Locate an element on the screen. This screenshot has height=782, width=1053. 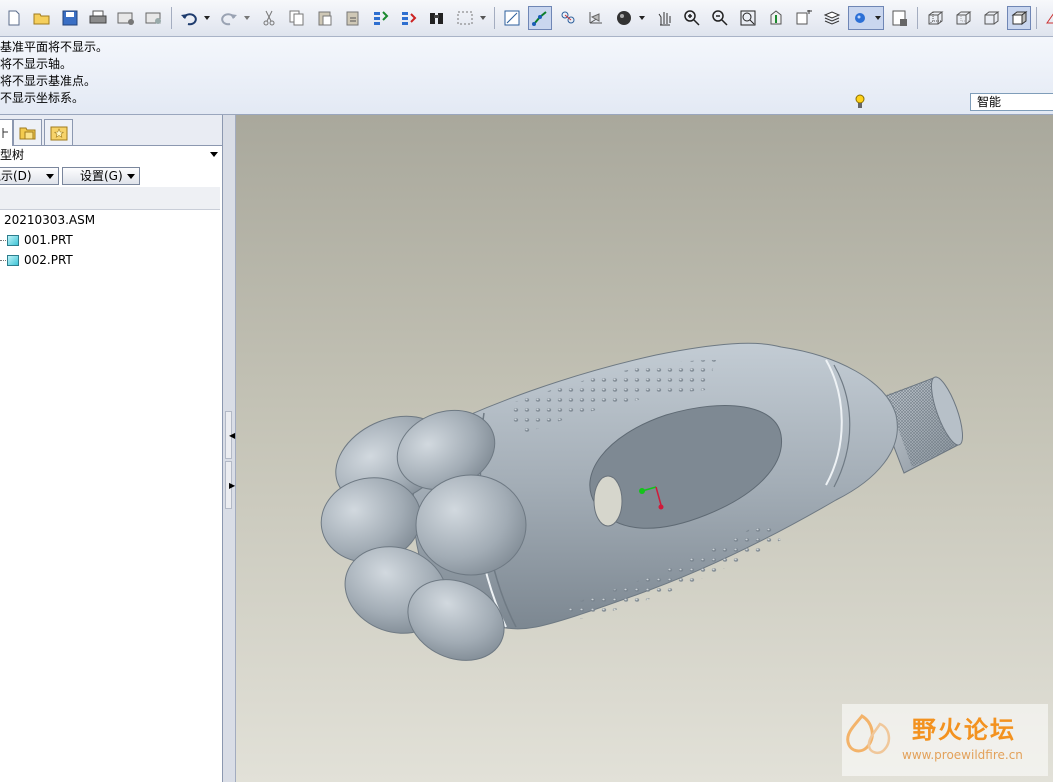
paste-button is located at coordinates (325, 18).